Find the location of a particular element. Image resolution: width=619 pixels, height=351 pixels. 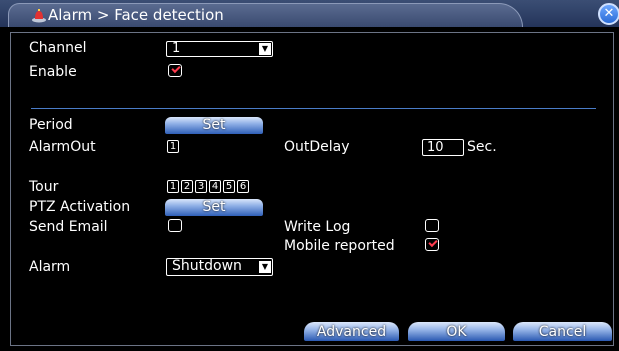

channel-label: Channel is located at coordinates (58, 48).